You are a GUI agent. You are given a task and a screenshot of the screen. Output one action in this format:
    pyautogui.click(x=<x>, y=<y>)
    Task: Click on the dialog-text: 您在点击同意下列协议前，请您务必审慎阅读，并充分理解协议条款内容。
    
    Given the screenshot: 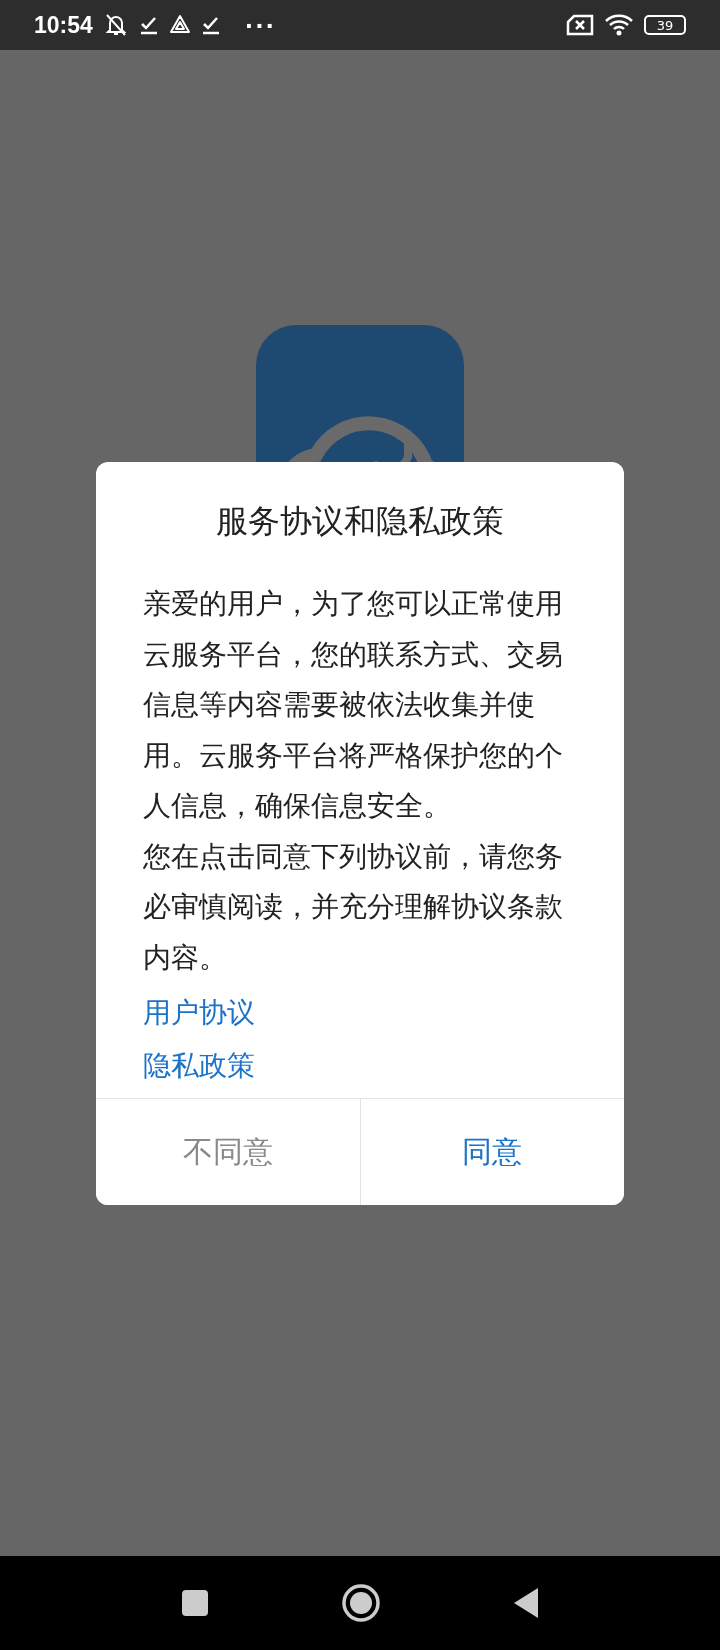 What is the action you would take?
    pyautogui.click(x=353, y=906)
    